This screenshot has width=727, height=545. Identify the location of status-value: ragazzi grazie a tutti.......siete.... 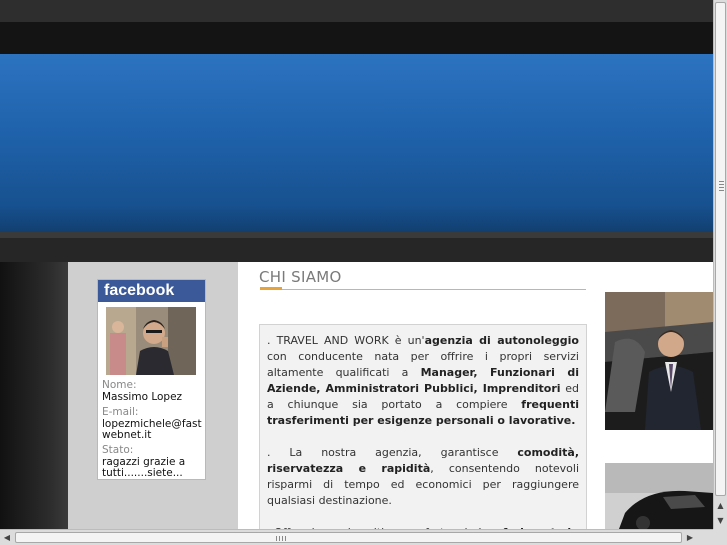
(144, 467).